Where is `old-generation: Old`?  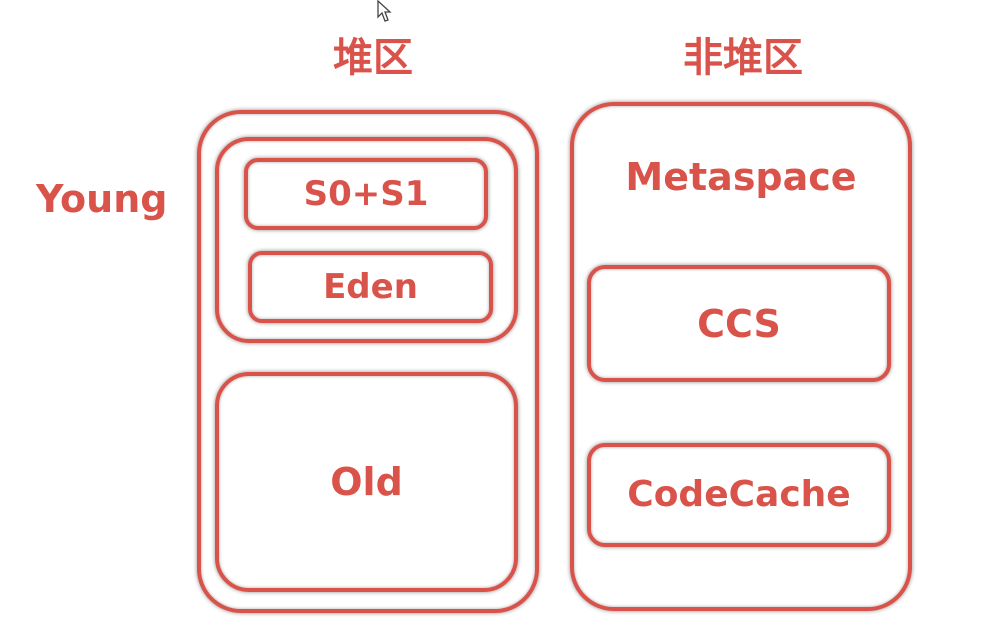
old-generation: Old is located at coordinates (366, 482).